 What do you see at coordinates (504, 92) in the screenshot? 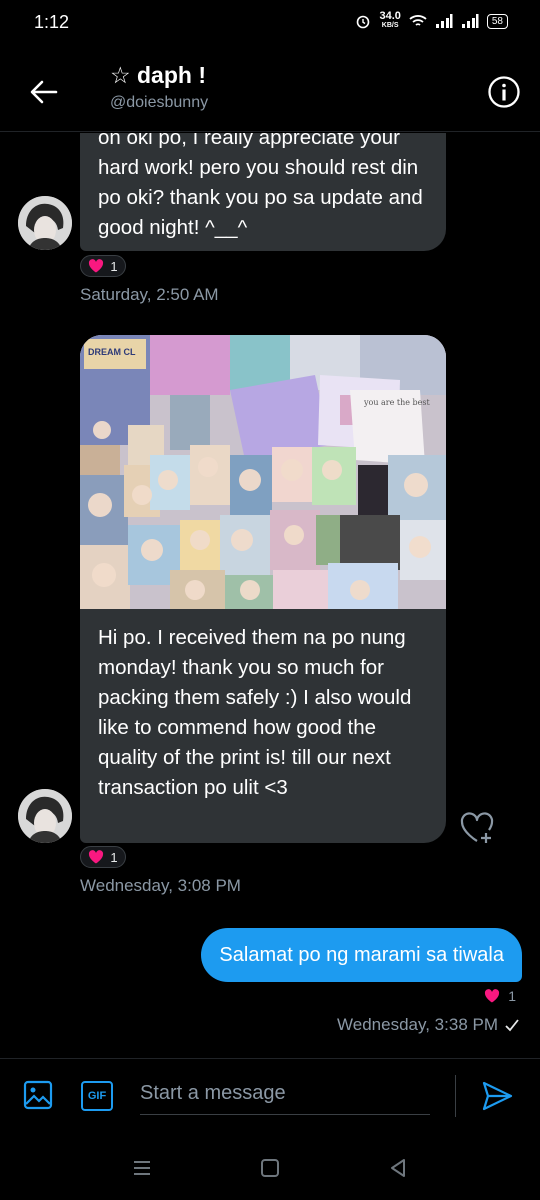
I see `info-icon` at bounding box center [504, 92].